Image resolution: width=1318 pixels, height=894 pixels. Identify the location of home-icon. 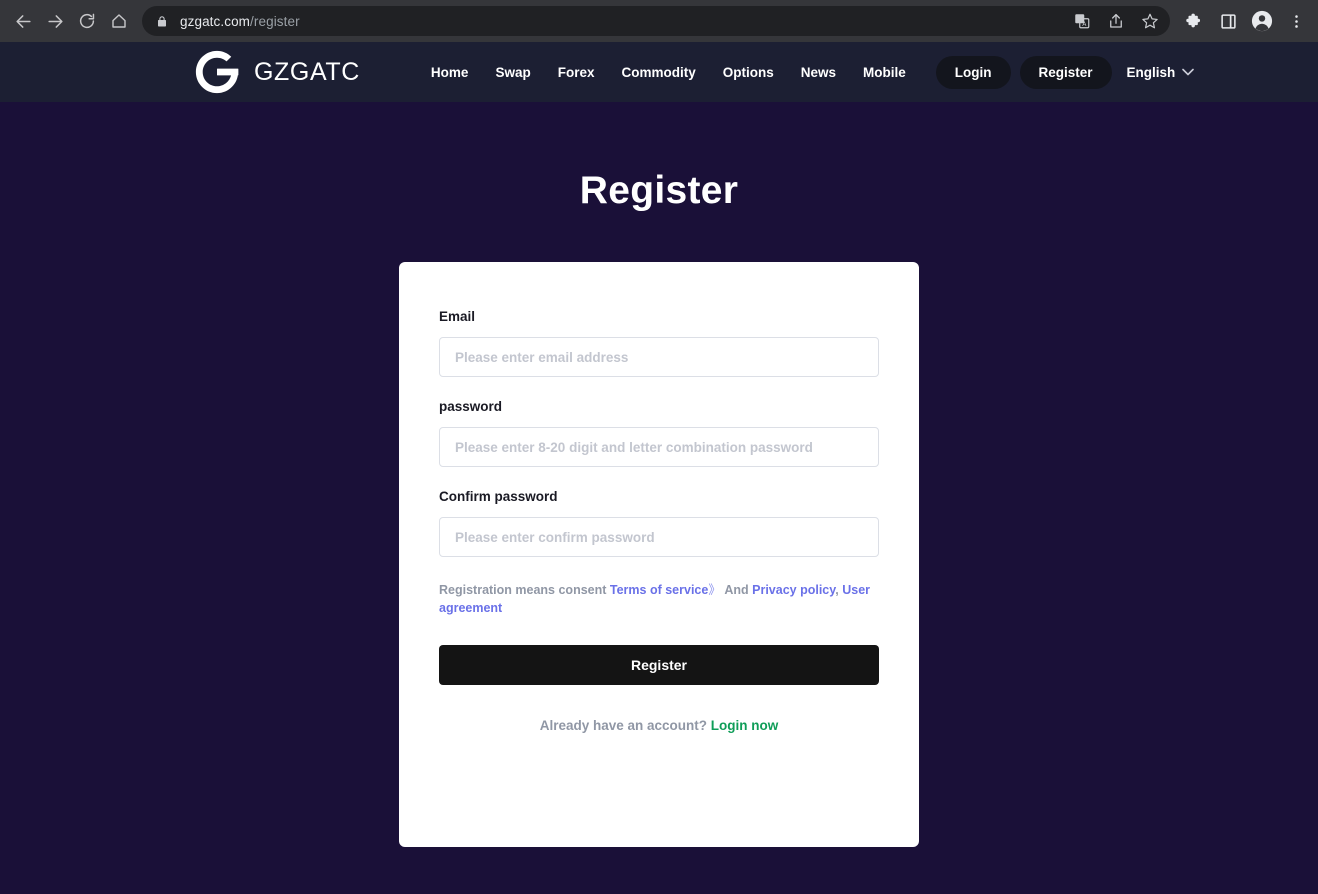
(119, 21).